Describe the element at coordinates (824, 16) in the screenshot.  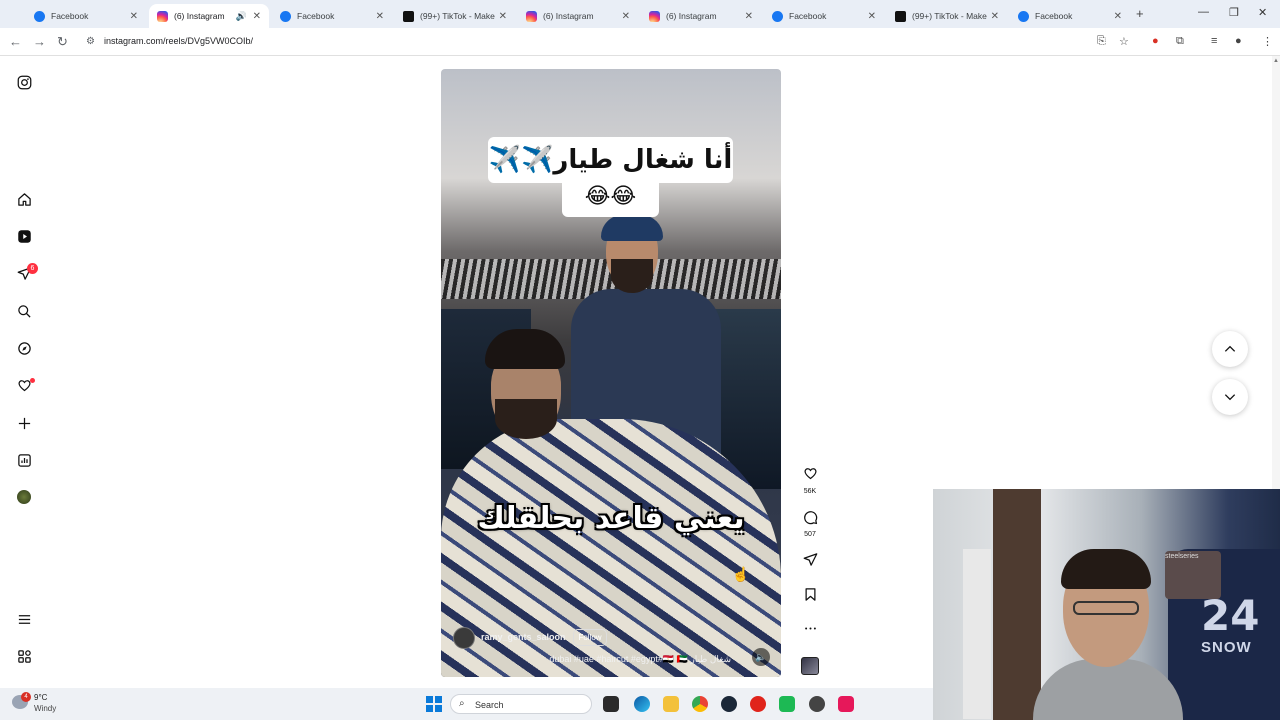
I see `tab-facebook-3: Facebook ✕` at that location.